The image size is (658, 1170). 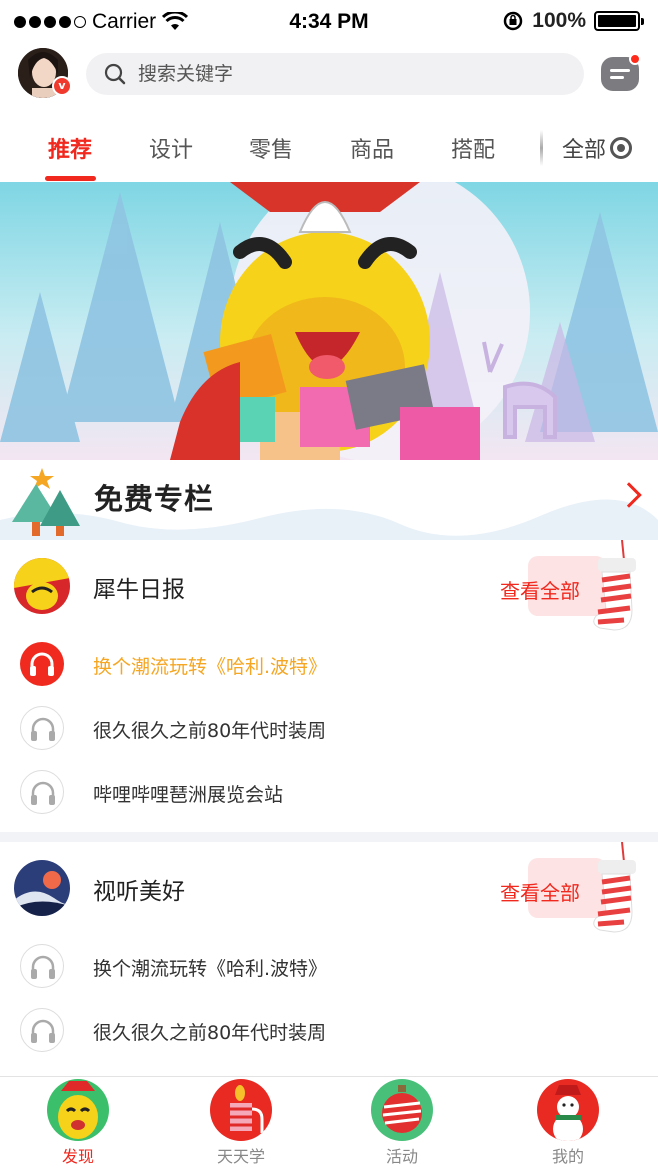 What do you see at coordinates (541, 148) in the screenshot?
I see `tab-divider` at bounding box center [541, 148].